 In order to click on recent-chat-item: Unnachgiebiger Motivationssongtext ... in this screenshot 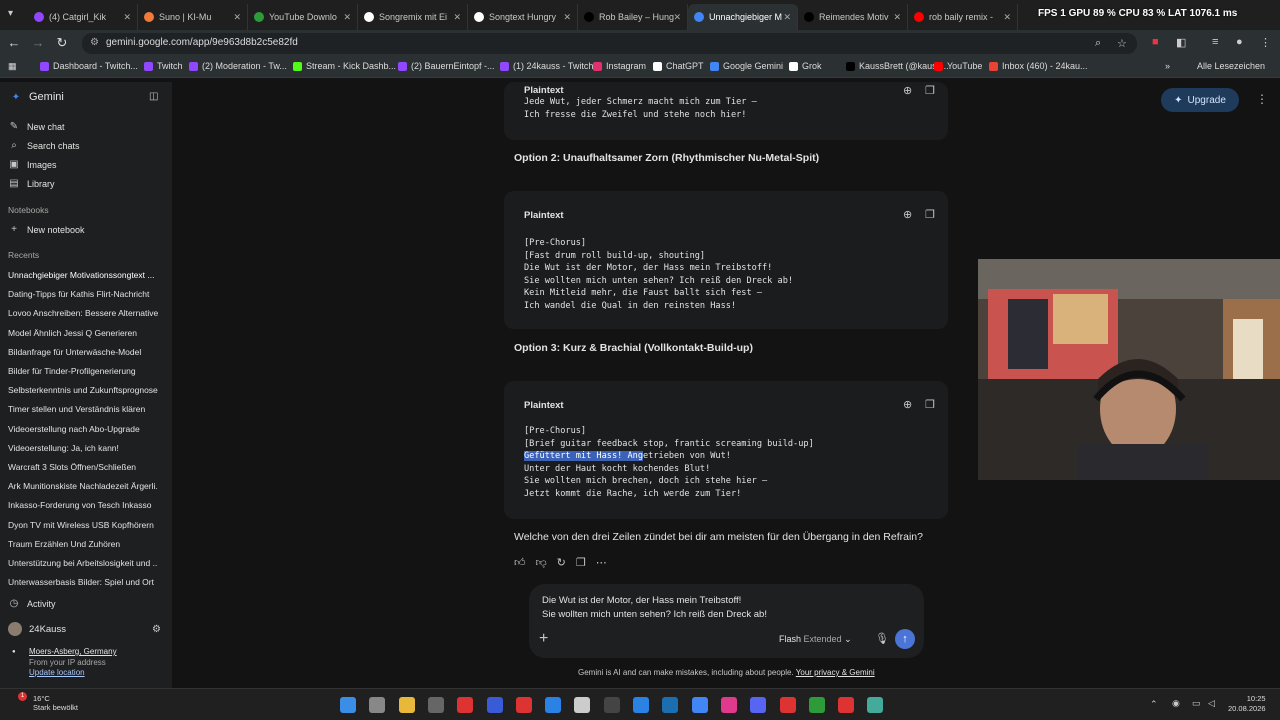, I will do `click(83, 275)`.